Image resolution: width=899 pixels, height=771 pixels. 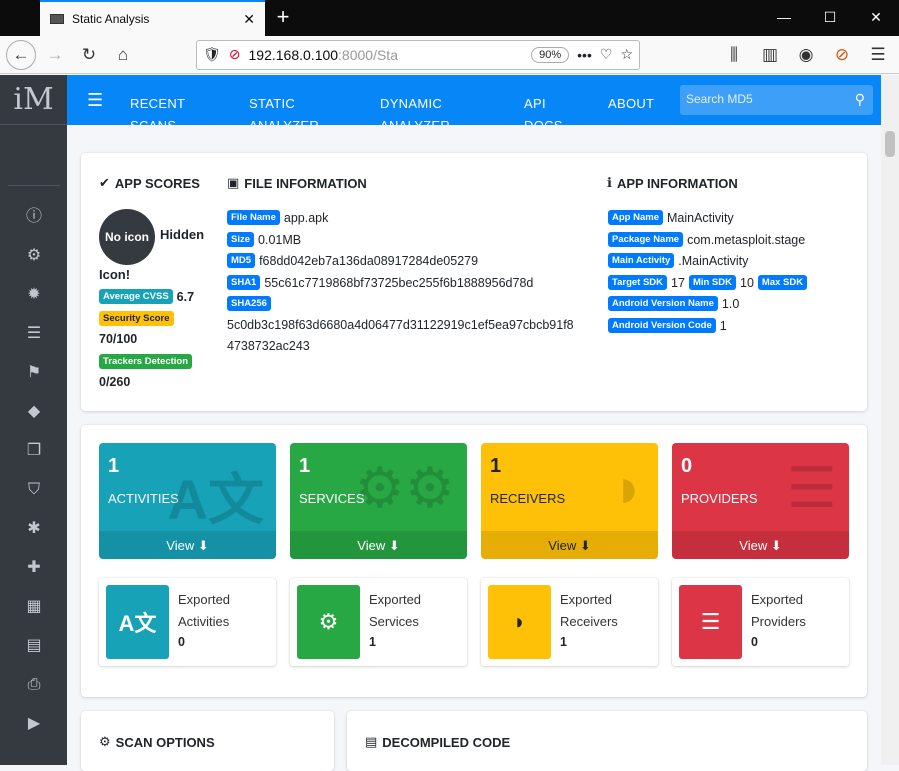 What do you see at coordinates (378, 545) in the screenshot?
I see `services-view-button: View ⬇` at bounding box center [378, 545].